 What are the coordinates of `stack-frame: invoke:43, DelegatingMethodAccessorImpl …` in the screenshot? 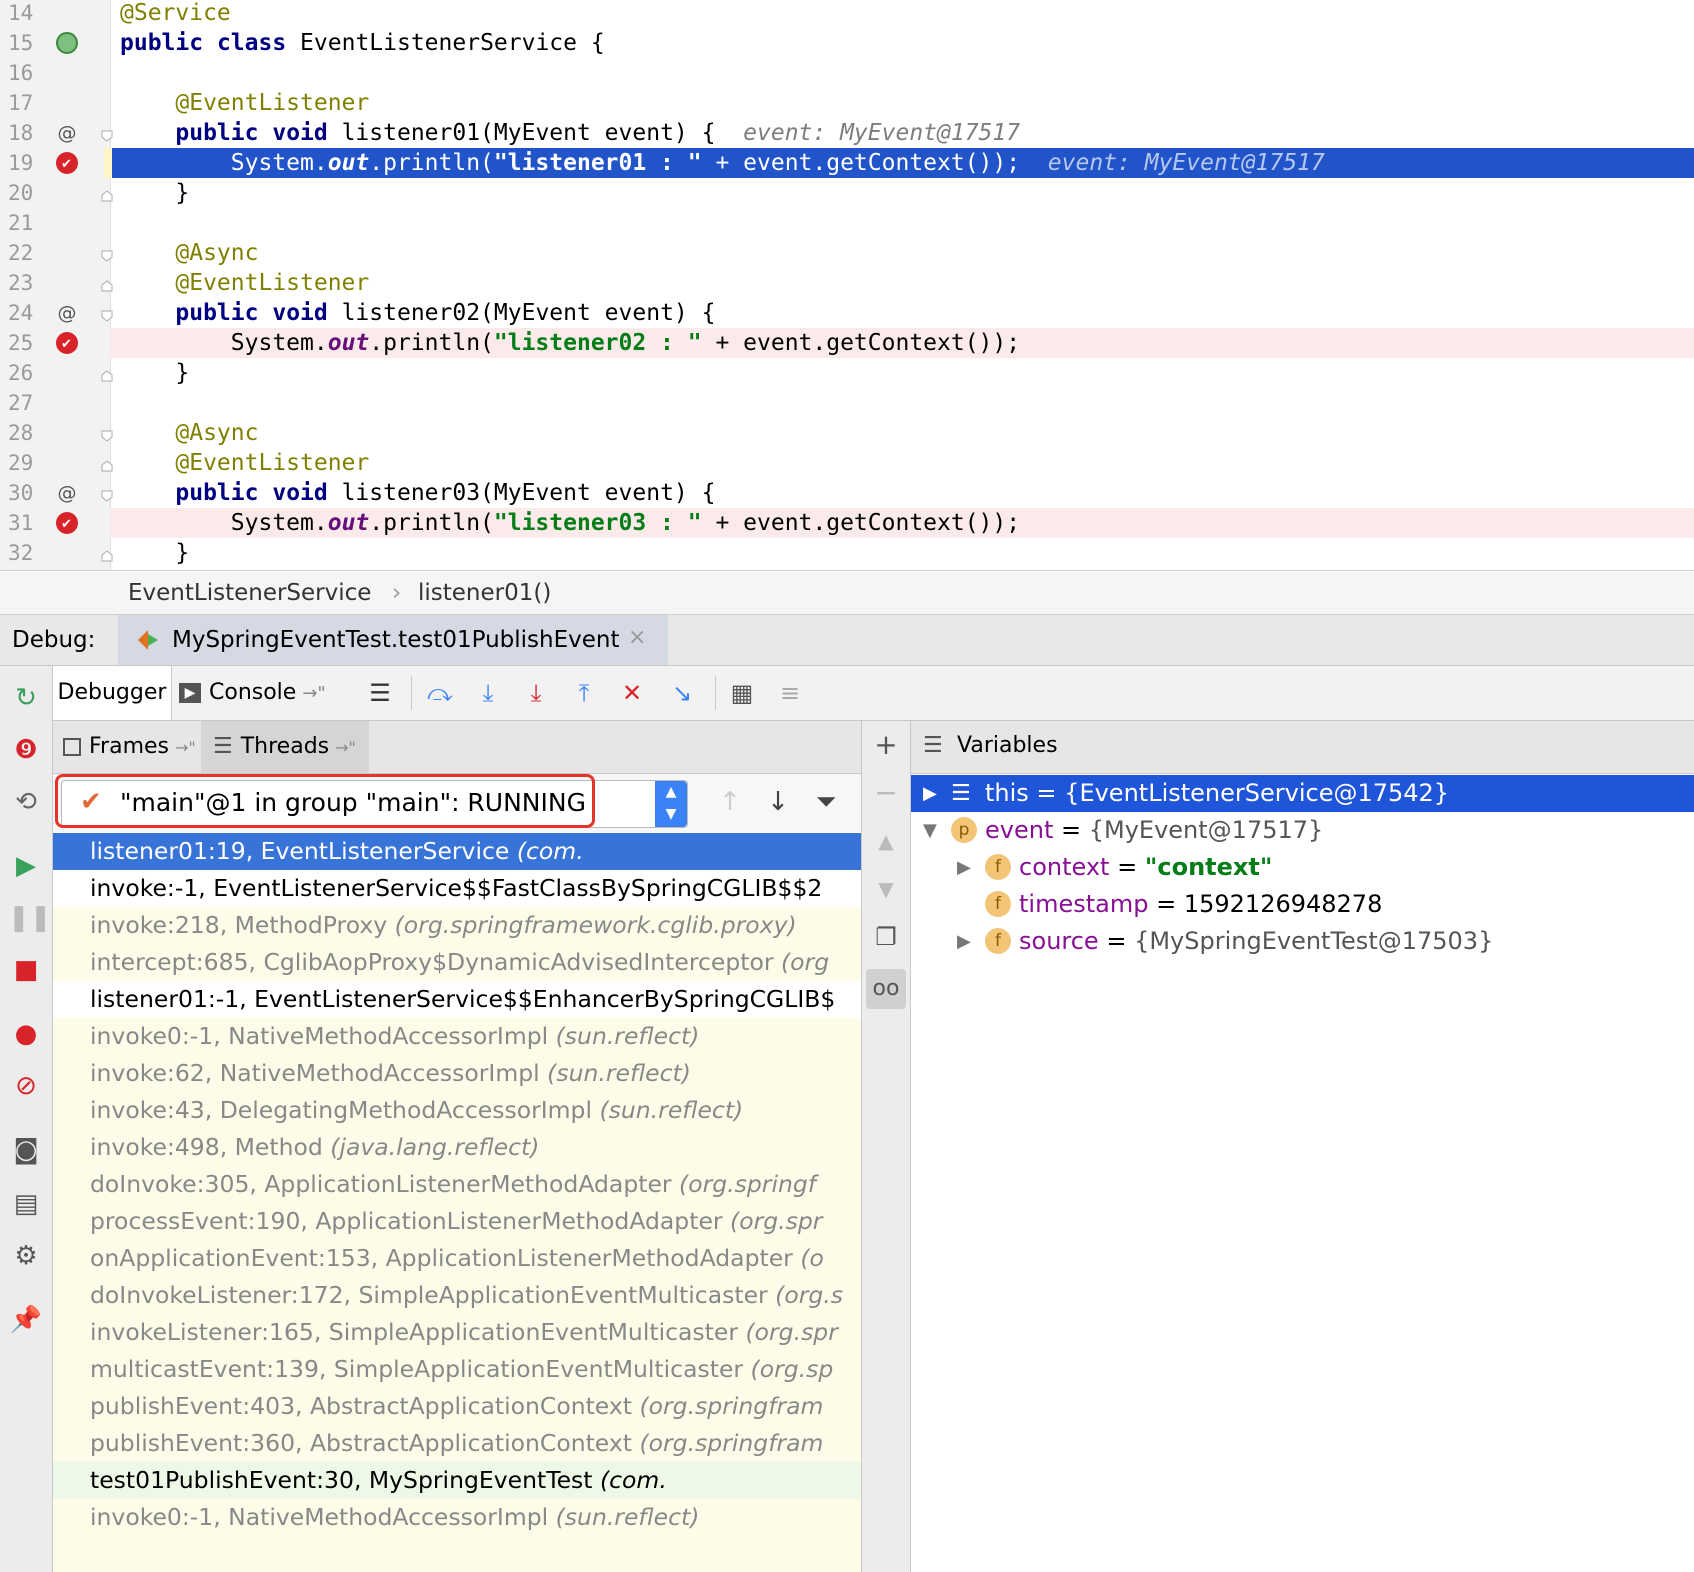 It's located at (457, 1110).